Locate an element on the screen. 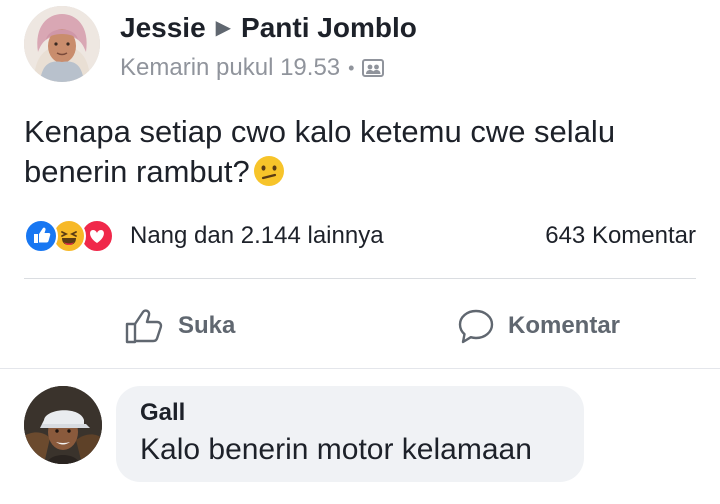 The image size is (720, 504). thumbs-up-icon is located at coordinates (144, 326).